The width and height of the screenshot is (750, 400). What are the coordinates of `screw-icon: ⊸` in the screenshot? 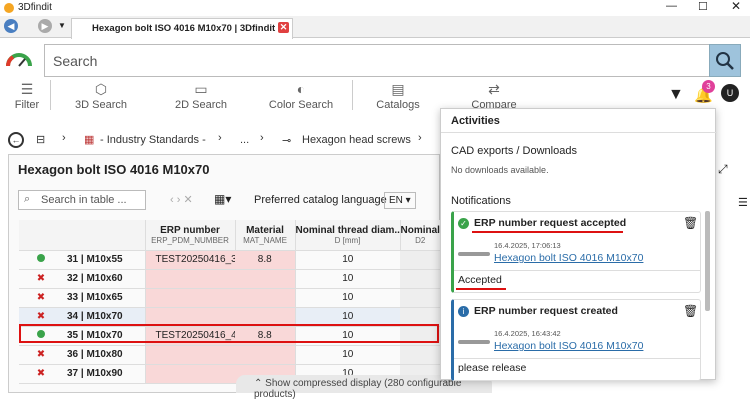 It's located at (287, 141).